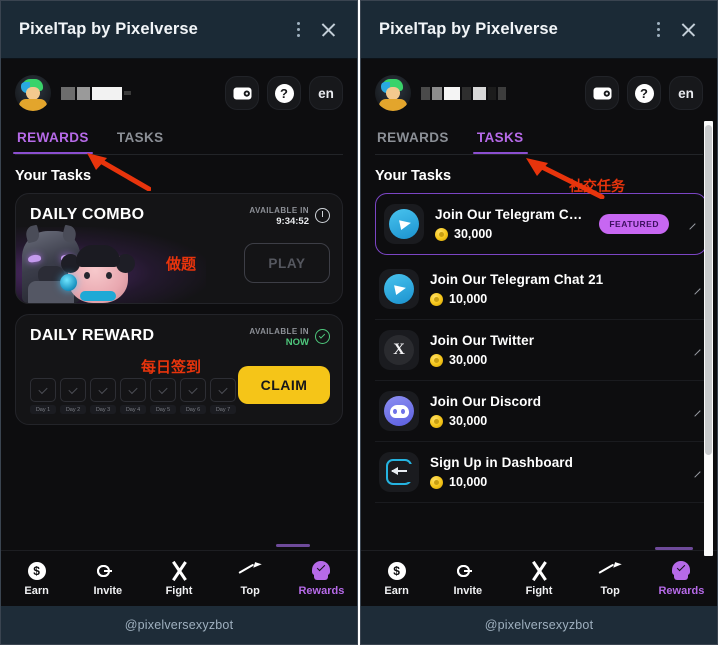 This screenshot has width=720, height=645. I want to click on task-reward: 10,000, so click(555, 299).